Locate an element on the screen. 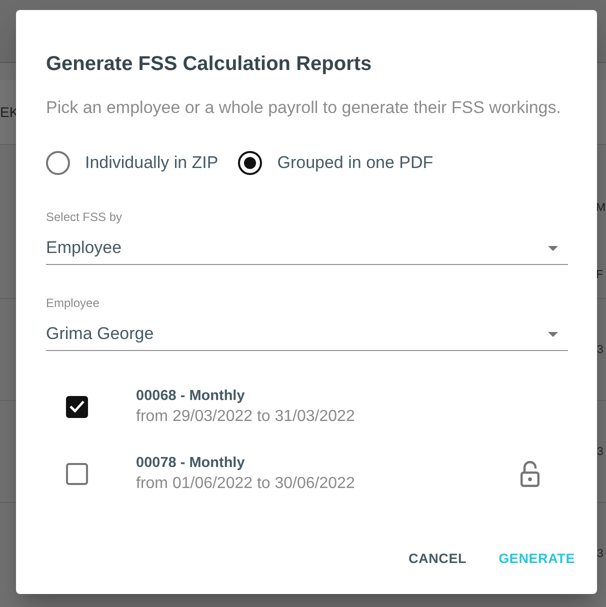 Image resolution: width=606 pixels, height=607 pixels. payroll-title: 00068 - Monthly is located at coordinates (190, 396).